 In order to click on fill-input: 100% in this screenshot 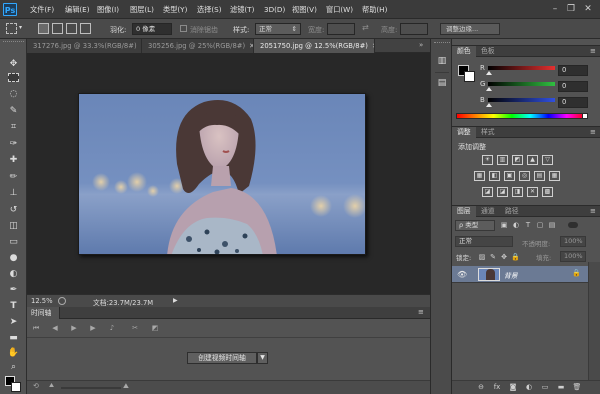, I will do `click(573, 256)`.